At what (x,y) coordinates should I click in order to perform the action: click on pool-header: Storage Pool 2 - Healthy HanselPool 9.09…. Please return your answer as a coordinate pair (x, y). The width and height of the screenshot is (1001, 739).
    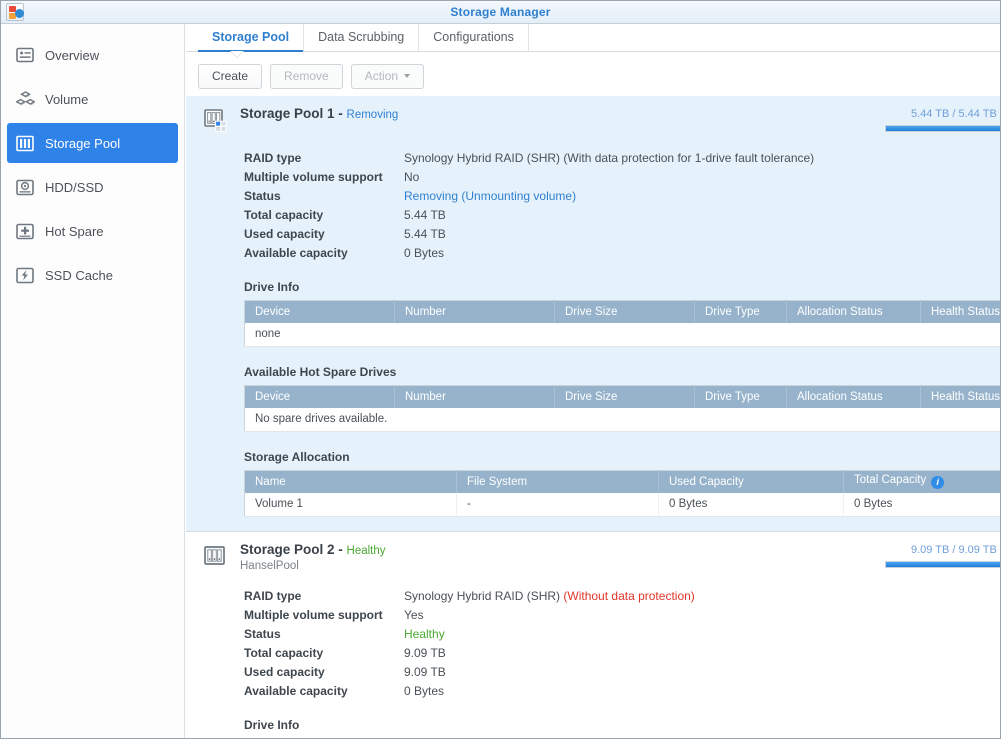
    Looking at the image, I should click on (593, 557).